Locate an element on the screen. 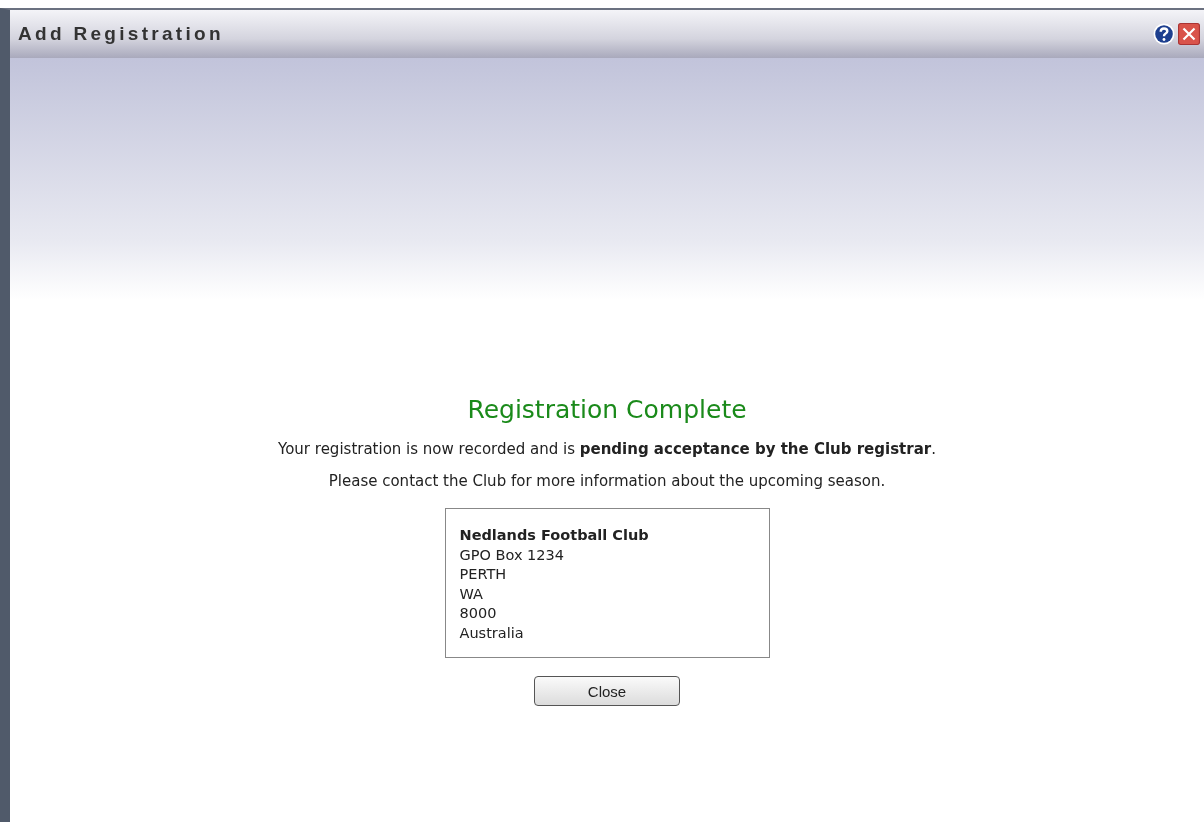  help-icon is located at coordinates (1164, 34).